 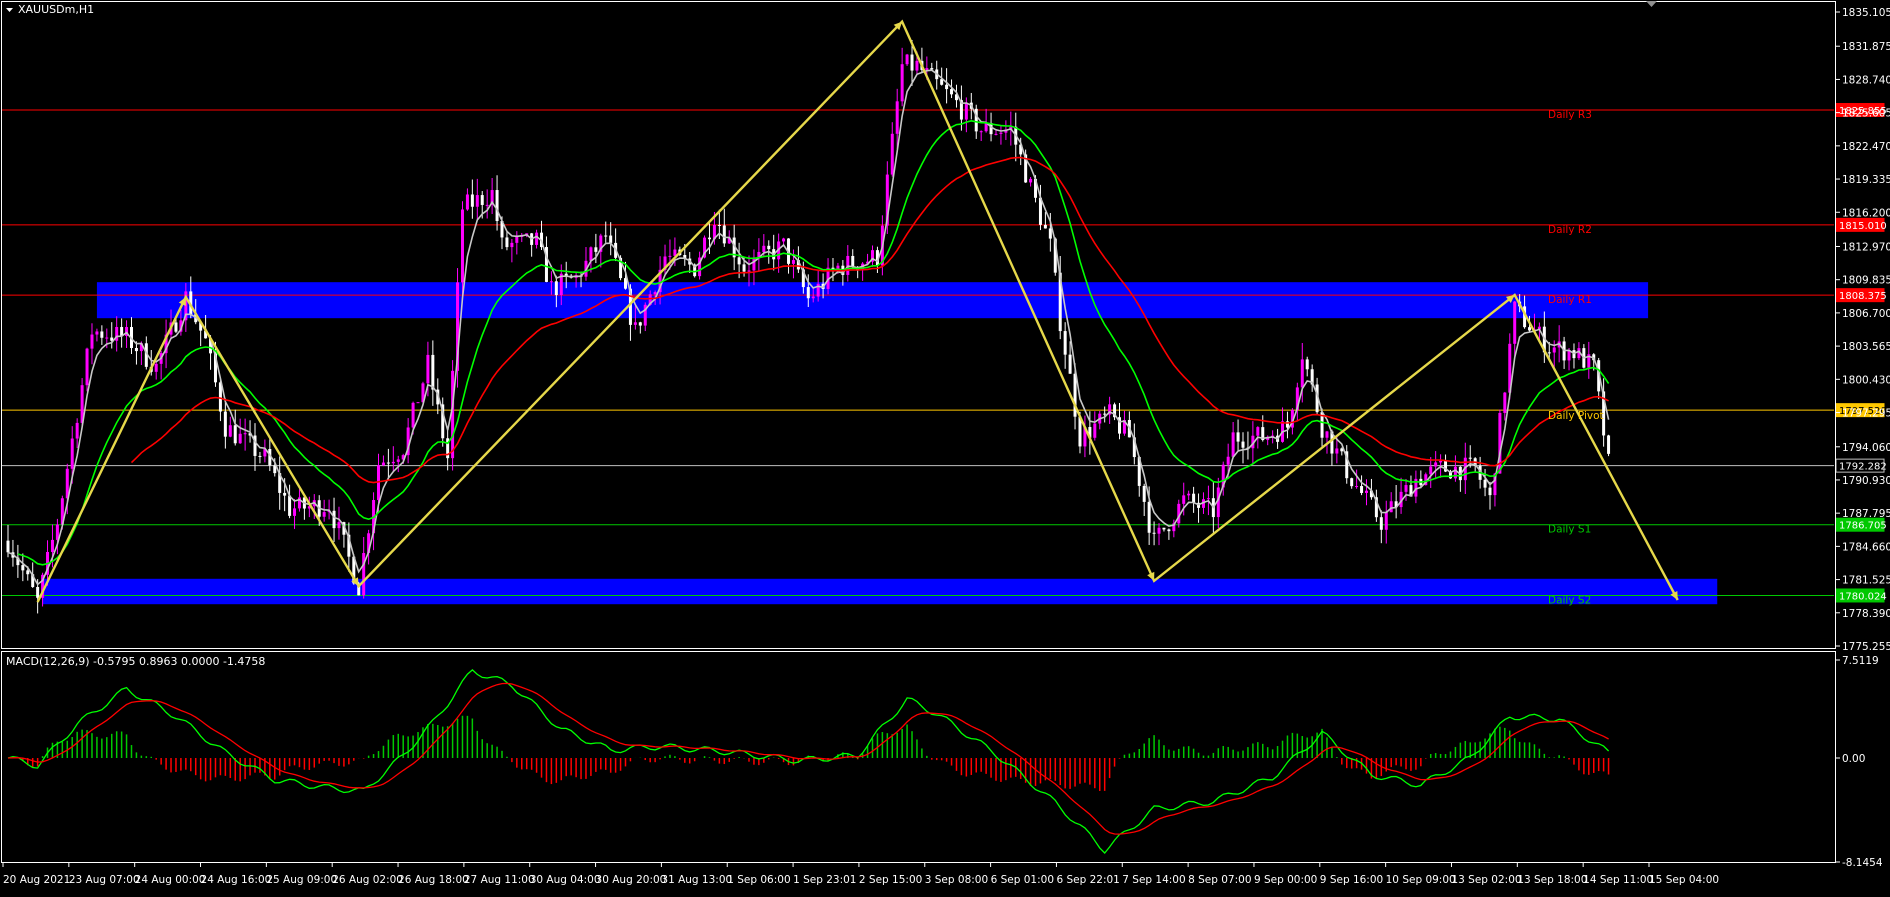 I want to click on price-tick-label: 1800.430, so click(x=1866, y=380).